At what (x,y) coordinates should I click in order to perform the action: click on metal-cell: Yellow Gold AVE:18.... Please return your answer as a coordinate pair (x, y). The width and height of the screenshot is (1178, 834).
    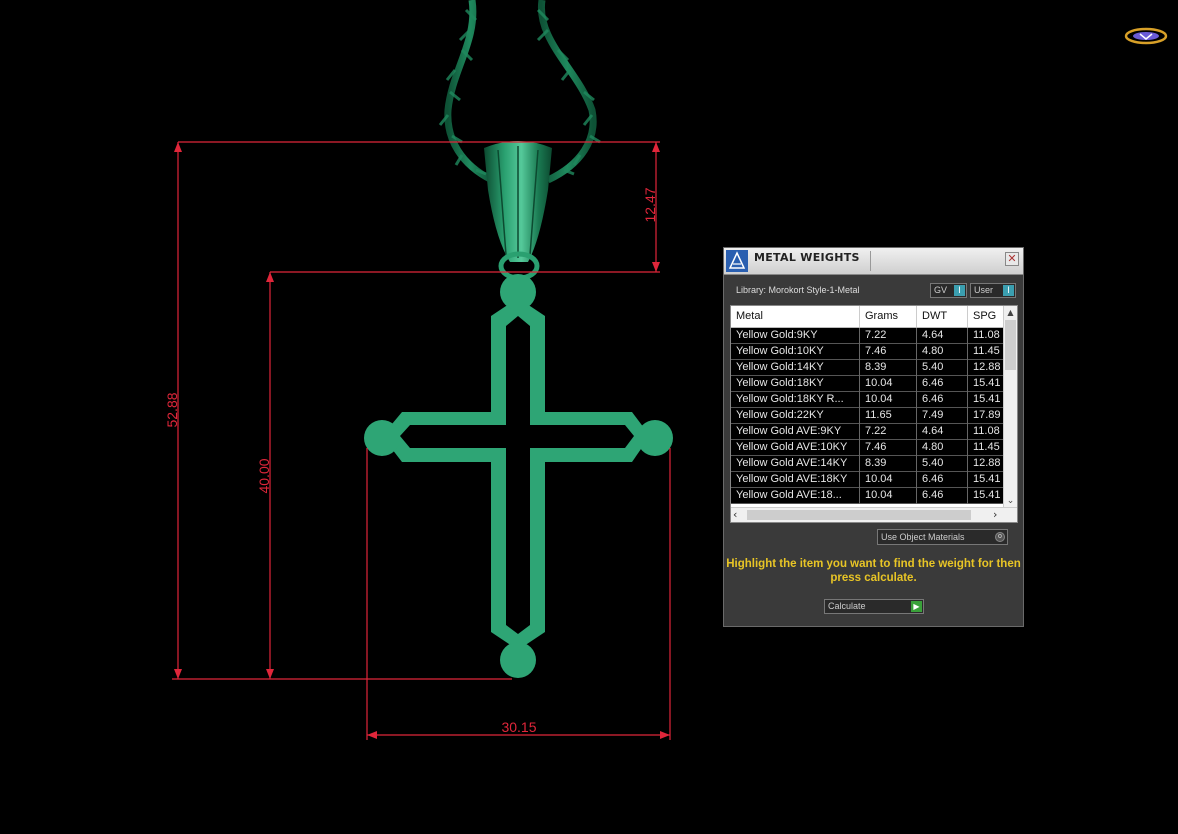
    Looking at the image, I should click on (795, 496).